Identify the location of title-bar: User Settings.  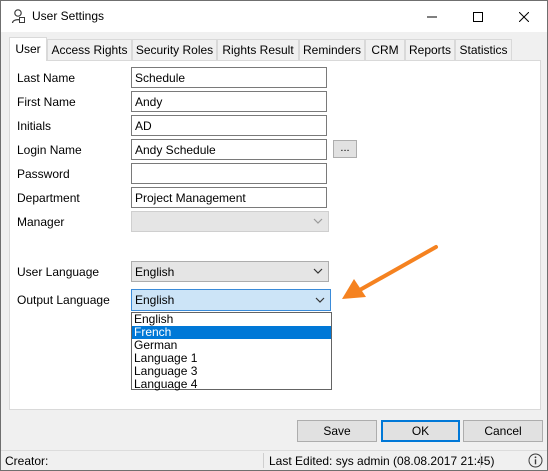
(274, 16).